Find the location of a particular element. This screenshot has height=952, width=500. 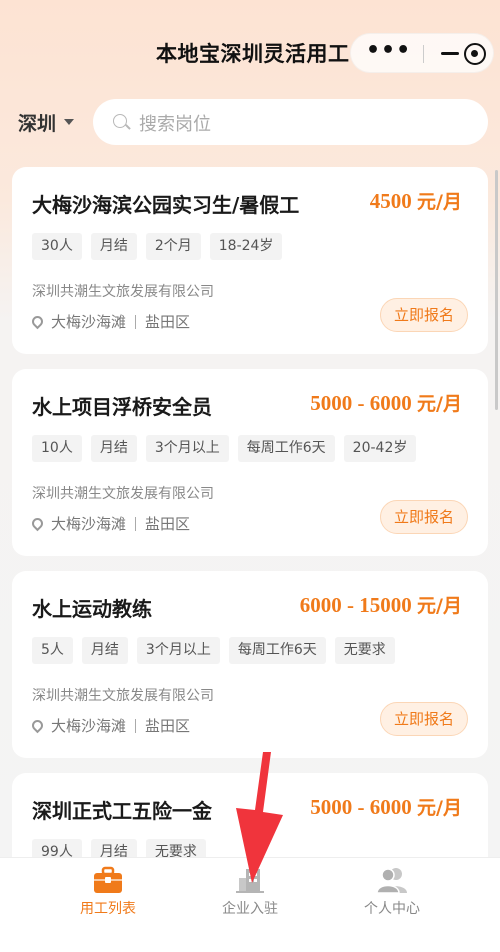

more-dots-icon: ••• is located at coordinates (388, 50).